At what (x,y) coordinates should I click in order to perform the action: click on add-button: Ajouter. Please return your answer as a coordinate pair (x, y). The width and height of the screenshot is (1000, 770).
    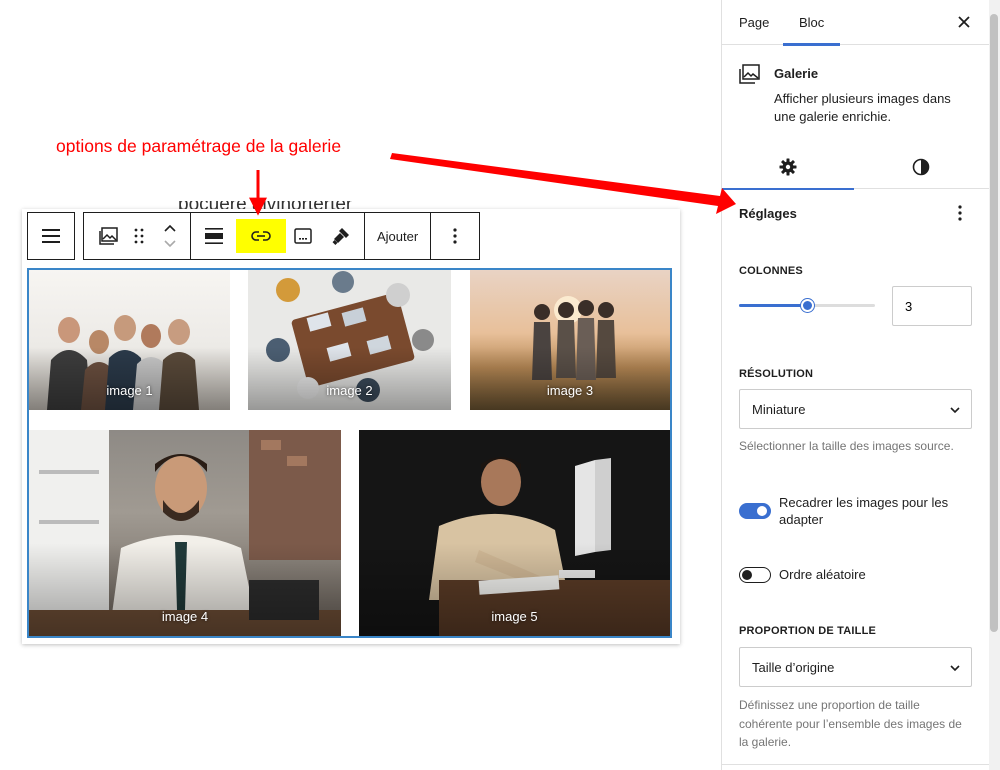
    Looking at the image, I should click on (397, 236).